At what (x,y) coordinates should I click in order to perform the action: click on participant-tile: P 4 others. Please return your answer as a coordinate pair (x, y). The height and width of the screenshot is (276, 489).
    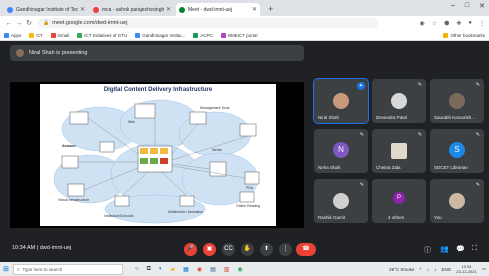
    Looking at the image, I should click on (399, 201).